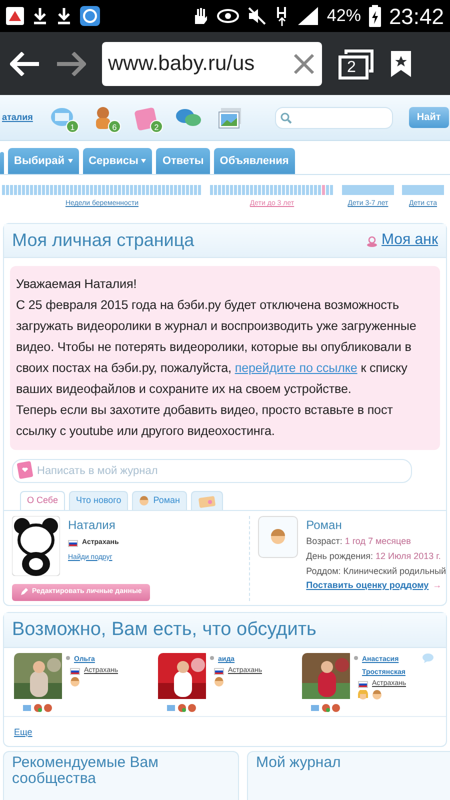  I want to click on profile-name: Наталия, so click(92, 525).